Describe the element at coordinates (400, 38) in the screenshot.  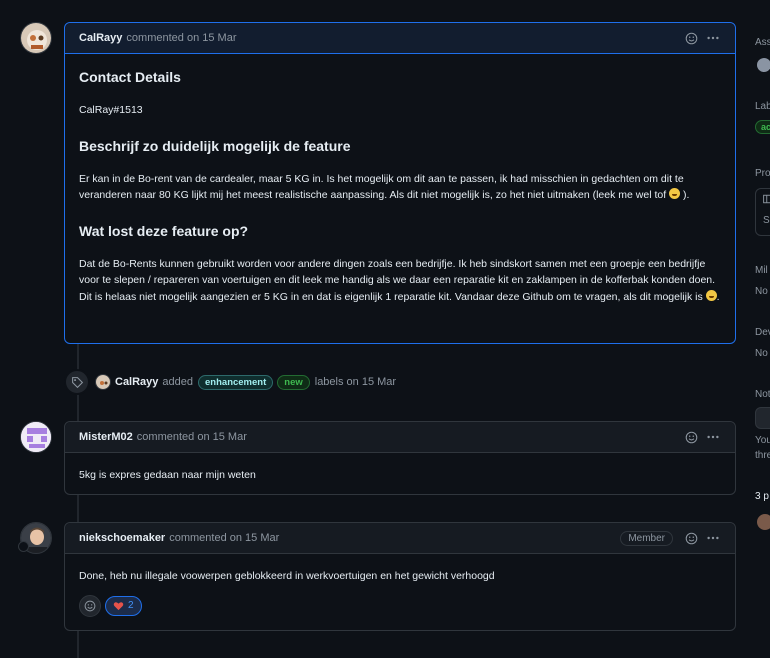
I see `comment-header: CalRayy commented on 15 Mar` at that location.